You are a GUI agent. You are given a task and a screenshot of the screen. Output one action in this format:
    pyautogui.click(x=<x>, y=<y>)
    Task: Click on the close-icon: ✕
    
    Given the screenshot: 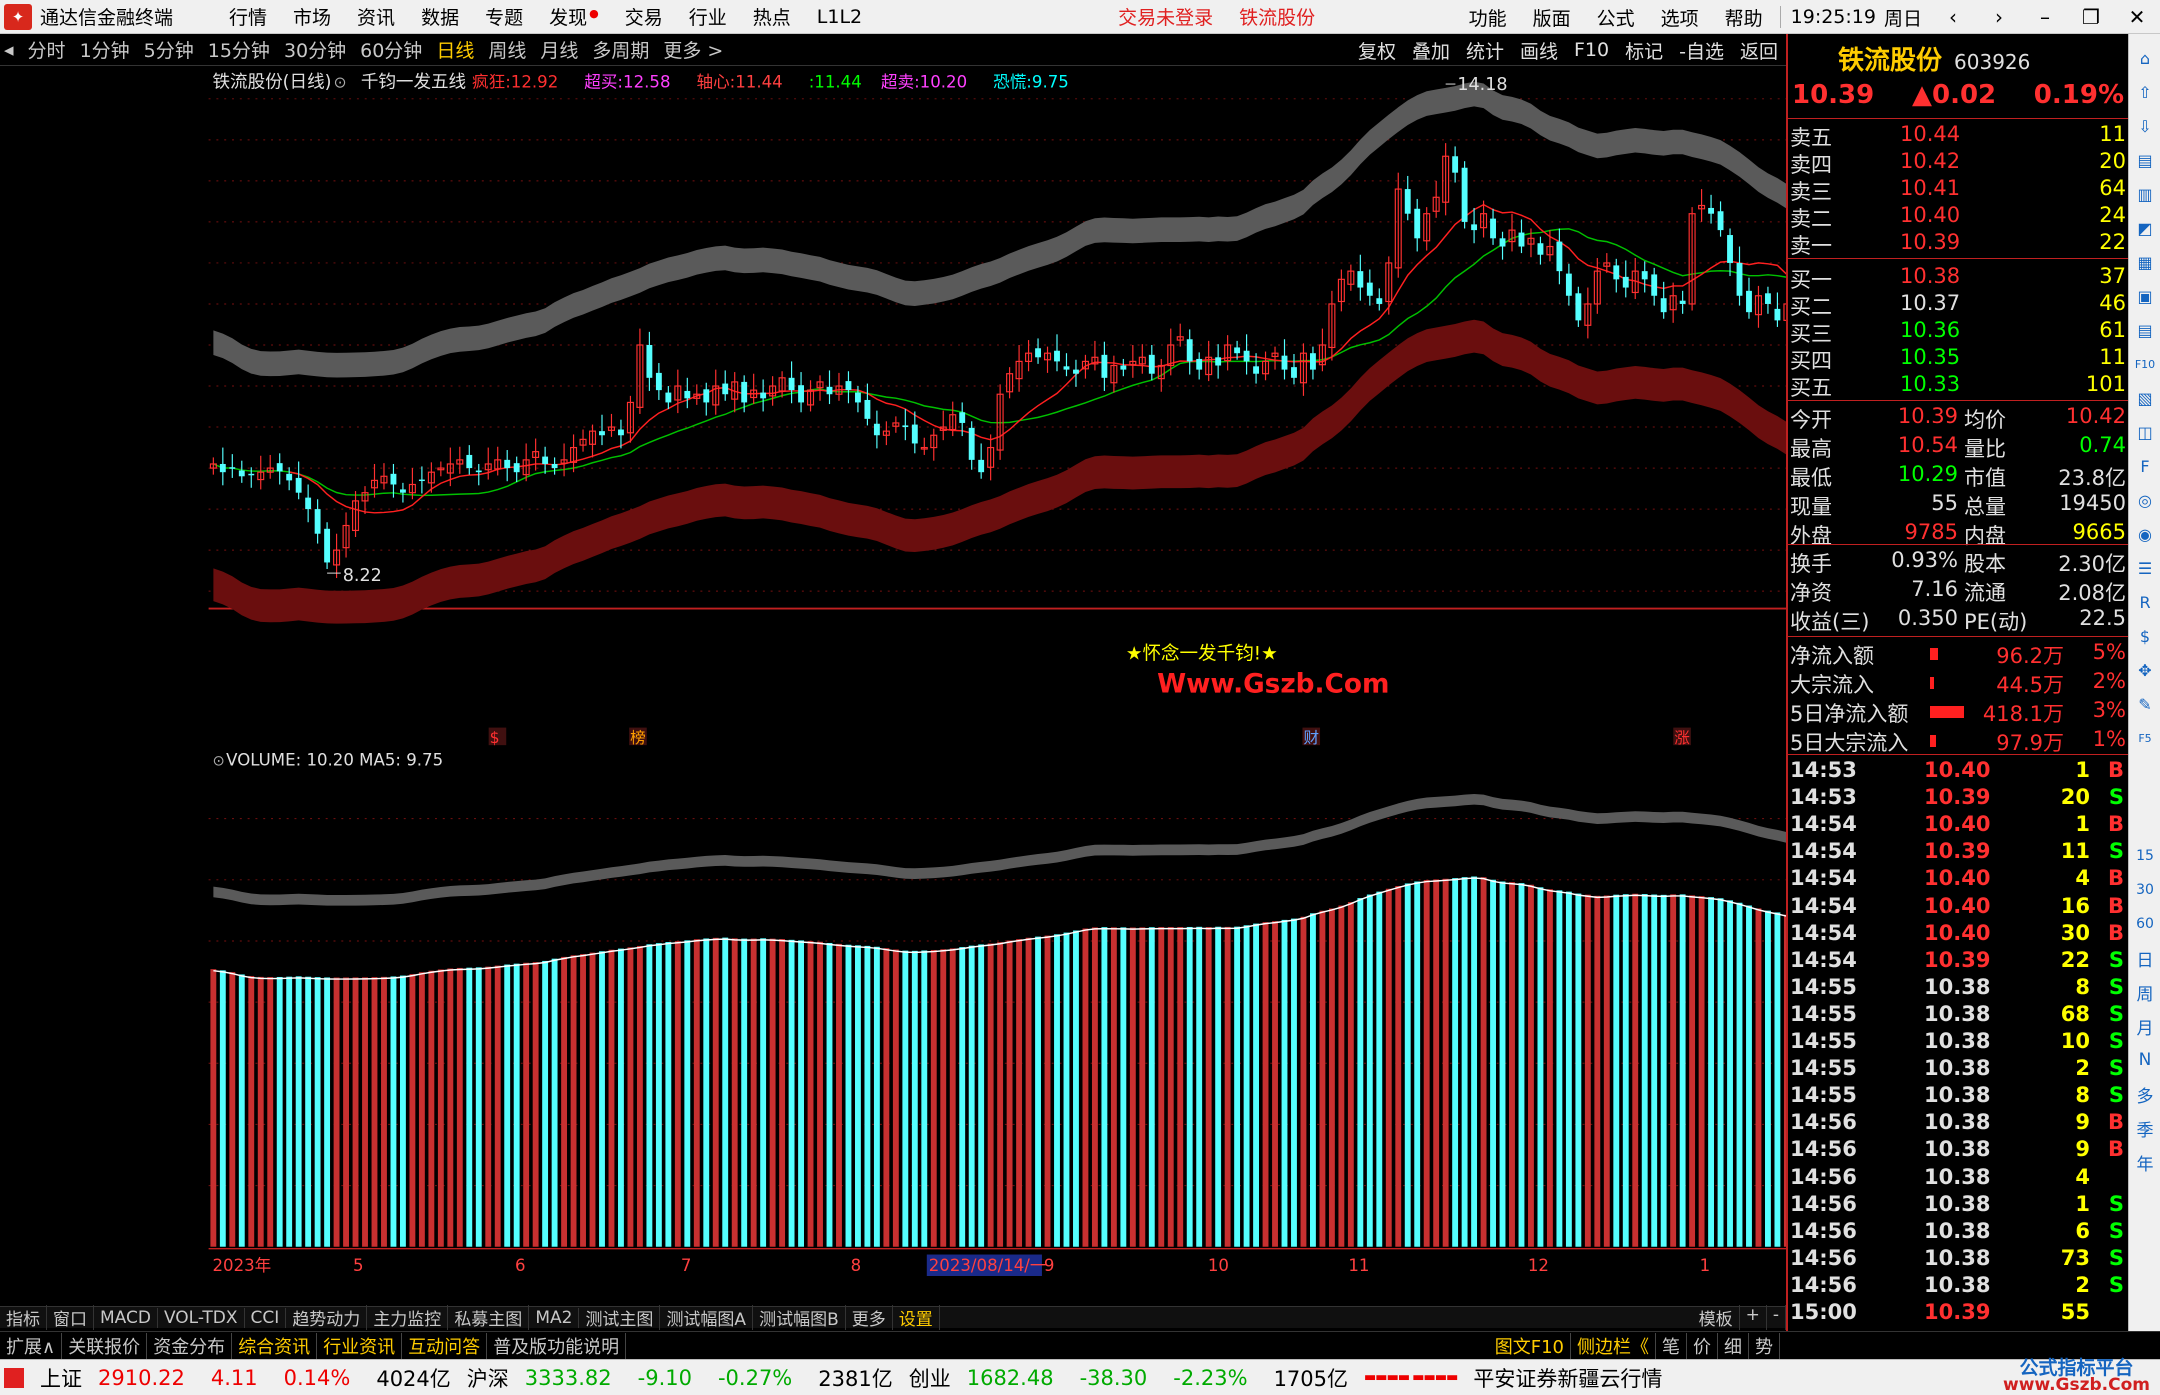 What is the action you would take?
    pyautogui.click(x=2137, y=17)
    